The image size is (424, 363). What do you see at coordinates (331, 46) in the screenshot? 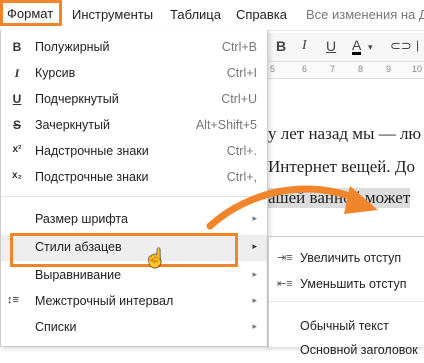
I see `underline-button: U` at bounding box center [331, 46].